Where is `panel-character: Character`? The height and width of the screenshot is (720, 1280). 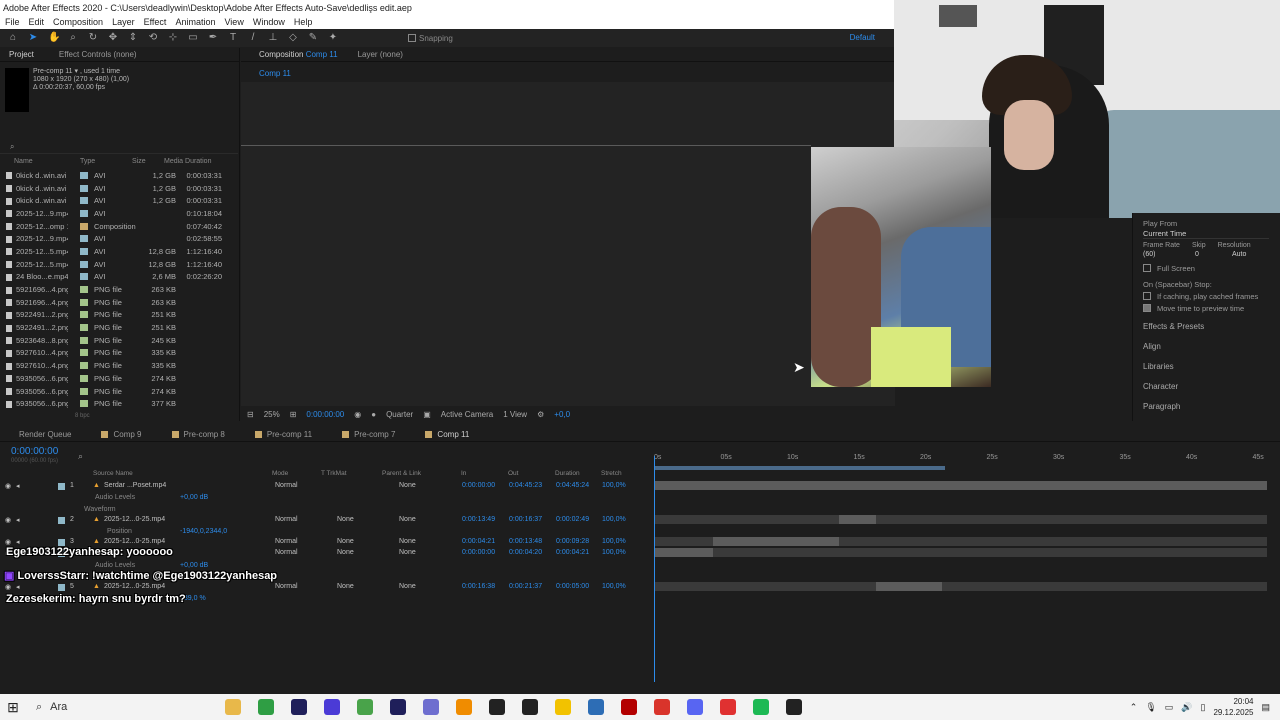 panel-character: Character is located at coordinates (1206, 388).